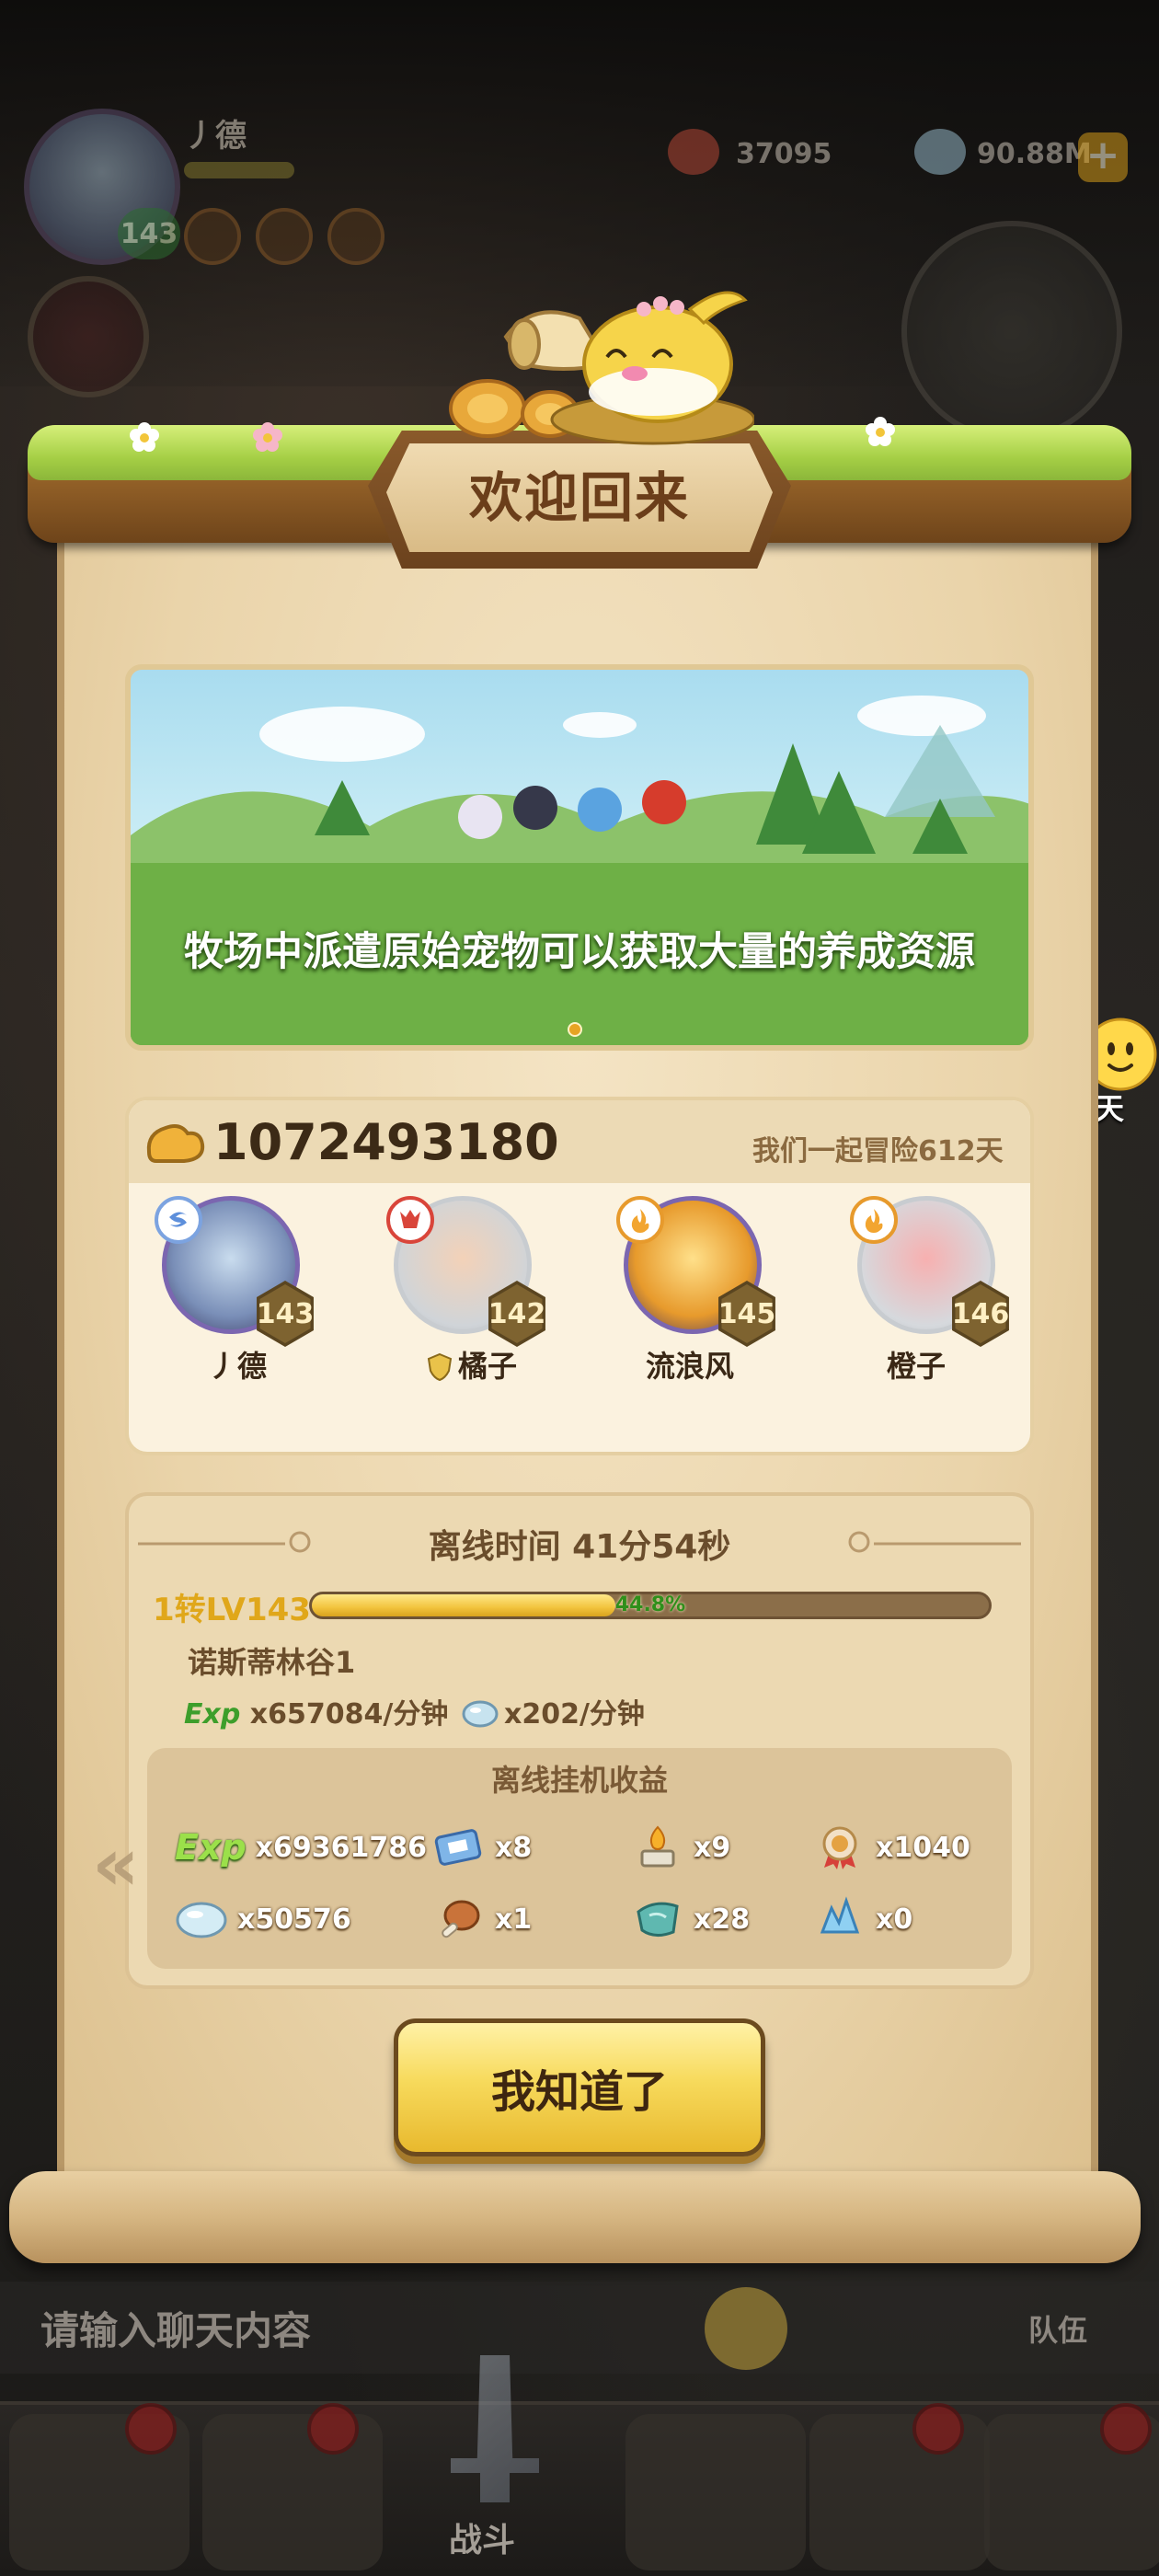 Image resolution: width=1159 pixels, height=2576 pixels. Describe the element at coordinates (514, 1847) in the screenshot. I see `reward-amount: x8` at that location.